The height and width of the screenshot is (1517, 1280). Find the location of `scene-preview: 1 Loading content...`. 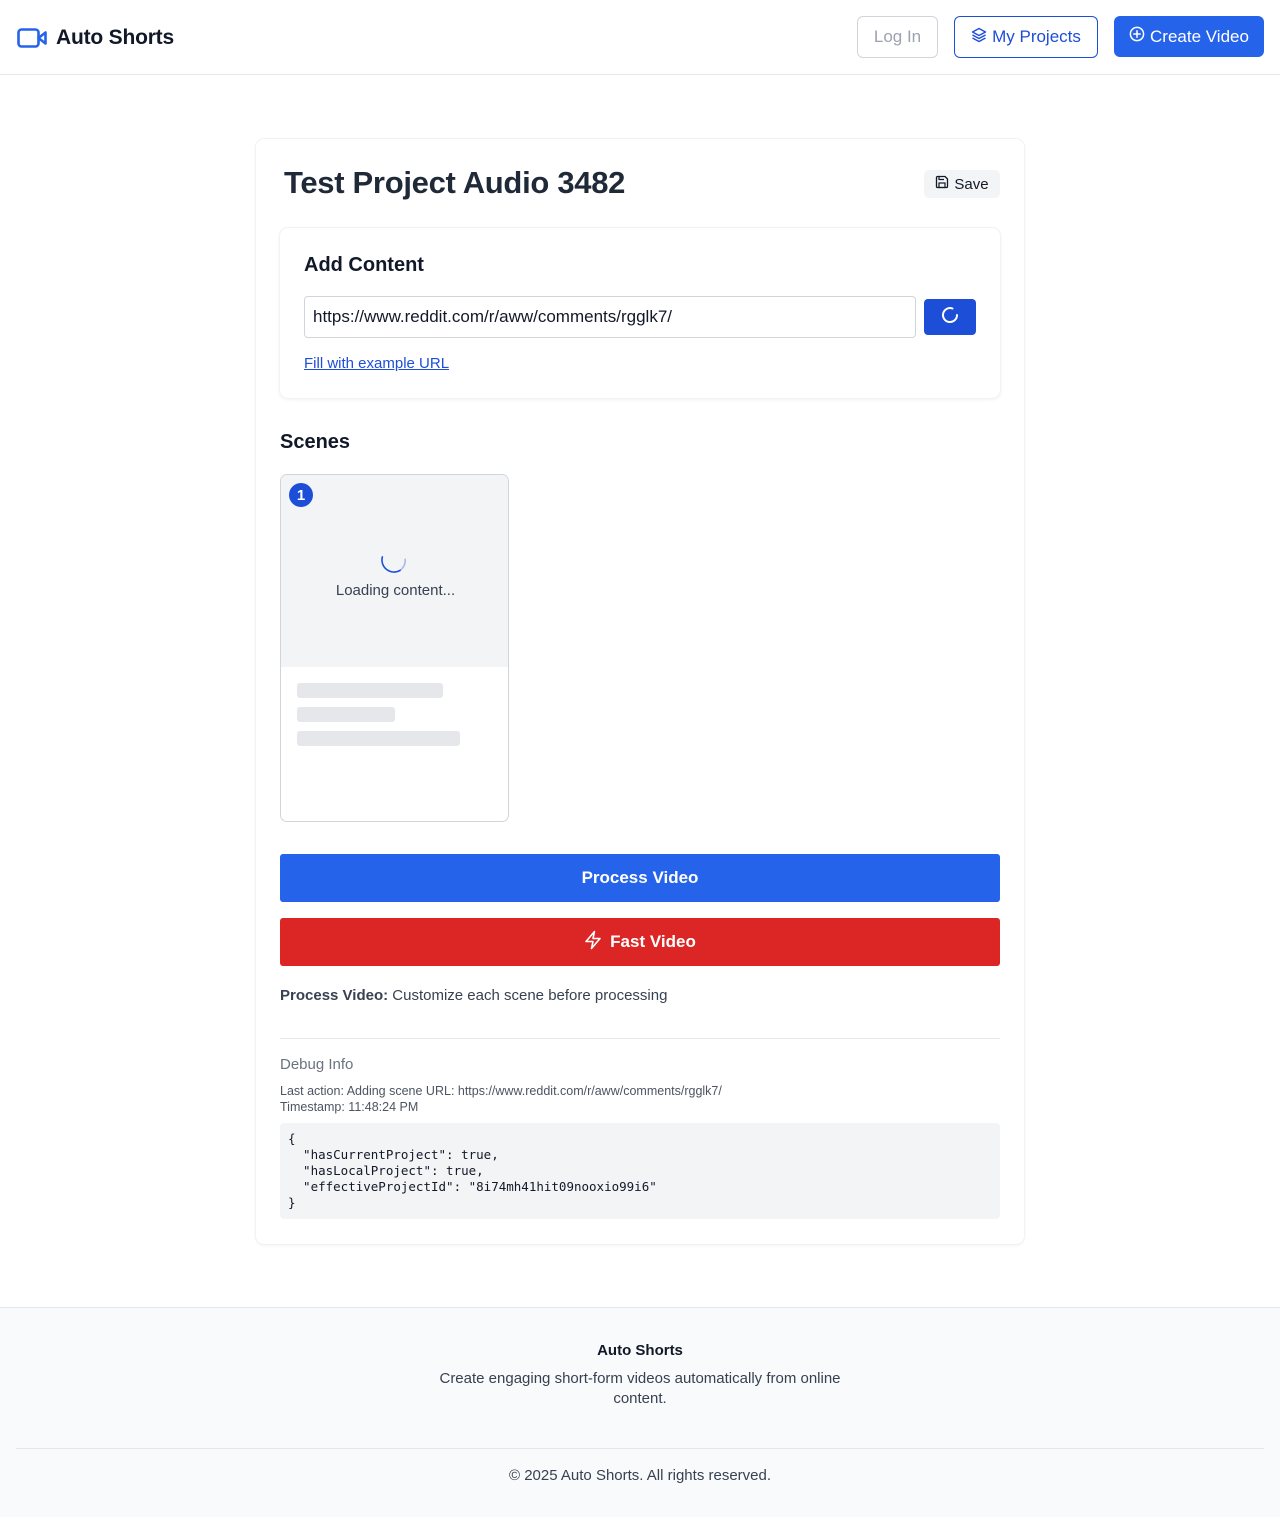

scene-preview: 1 Loading content... is located at coordinates (394, 571).